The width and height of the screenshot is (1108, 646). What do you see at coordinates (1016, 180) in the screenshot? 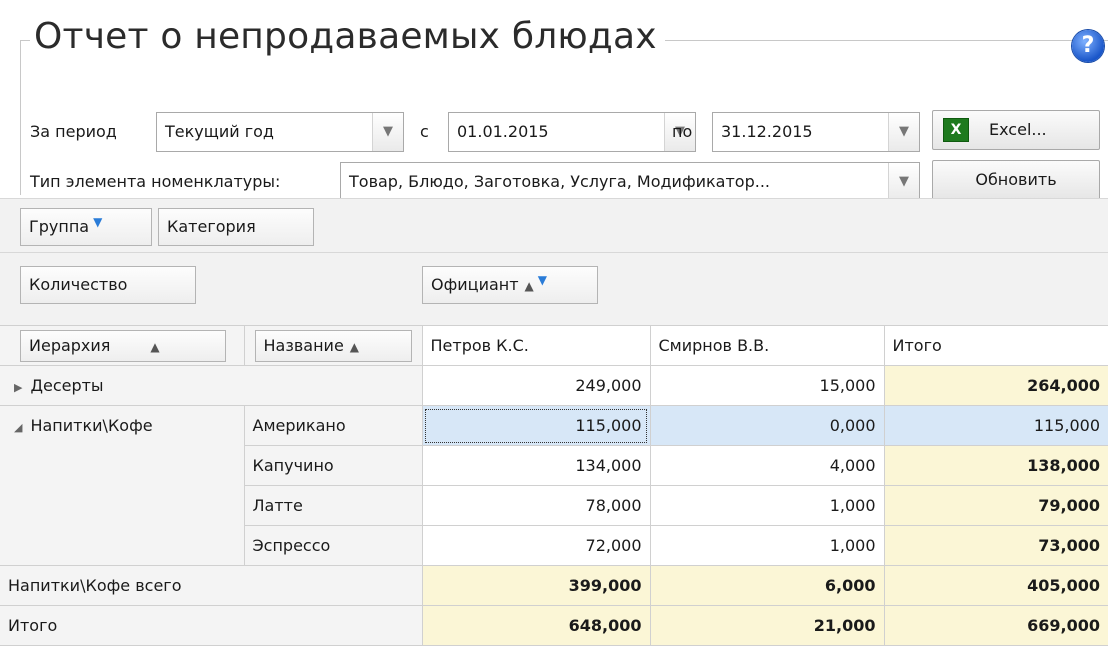
I see `refresh-button: Обновить` at bounding box center [1016, 180].